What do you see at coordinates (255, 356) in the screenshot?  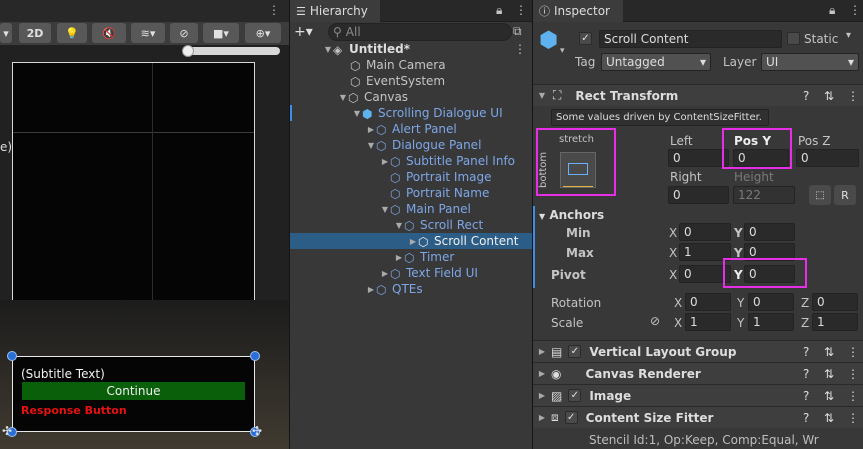 I see `rect-handle-top-right` at bounding box center [255, 356].